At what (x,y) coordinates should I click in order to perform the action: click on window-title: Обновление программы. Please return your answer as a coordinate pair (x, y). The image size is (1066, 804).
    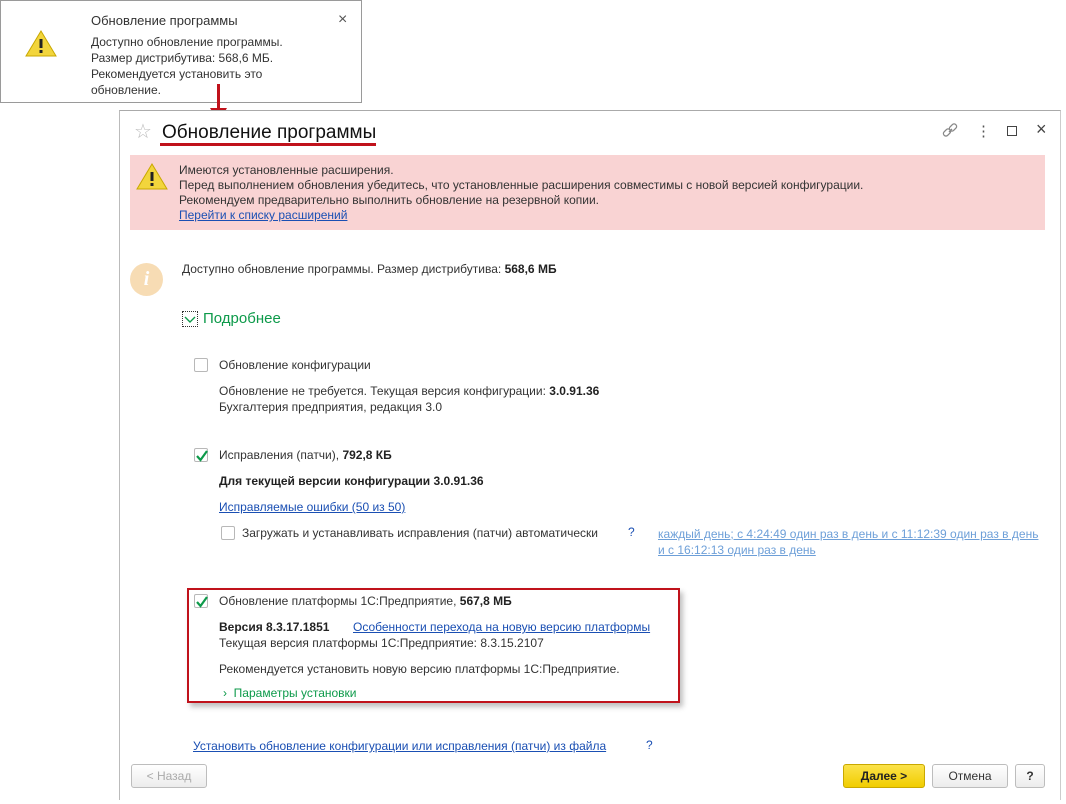
    Looking at the image, I should click on (269, 132).